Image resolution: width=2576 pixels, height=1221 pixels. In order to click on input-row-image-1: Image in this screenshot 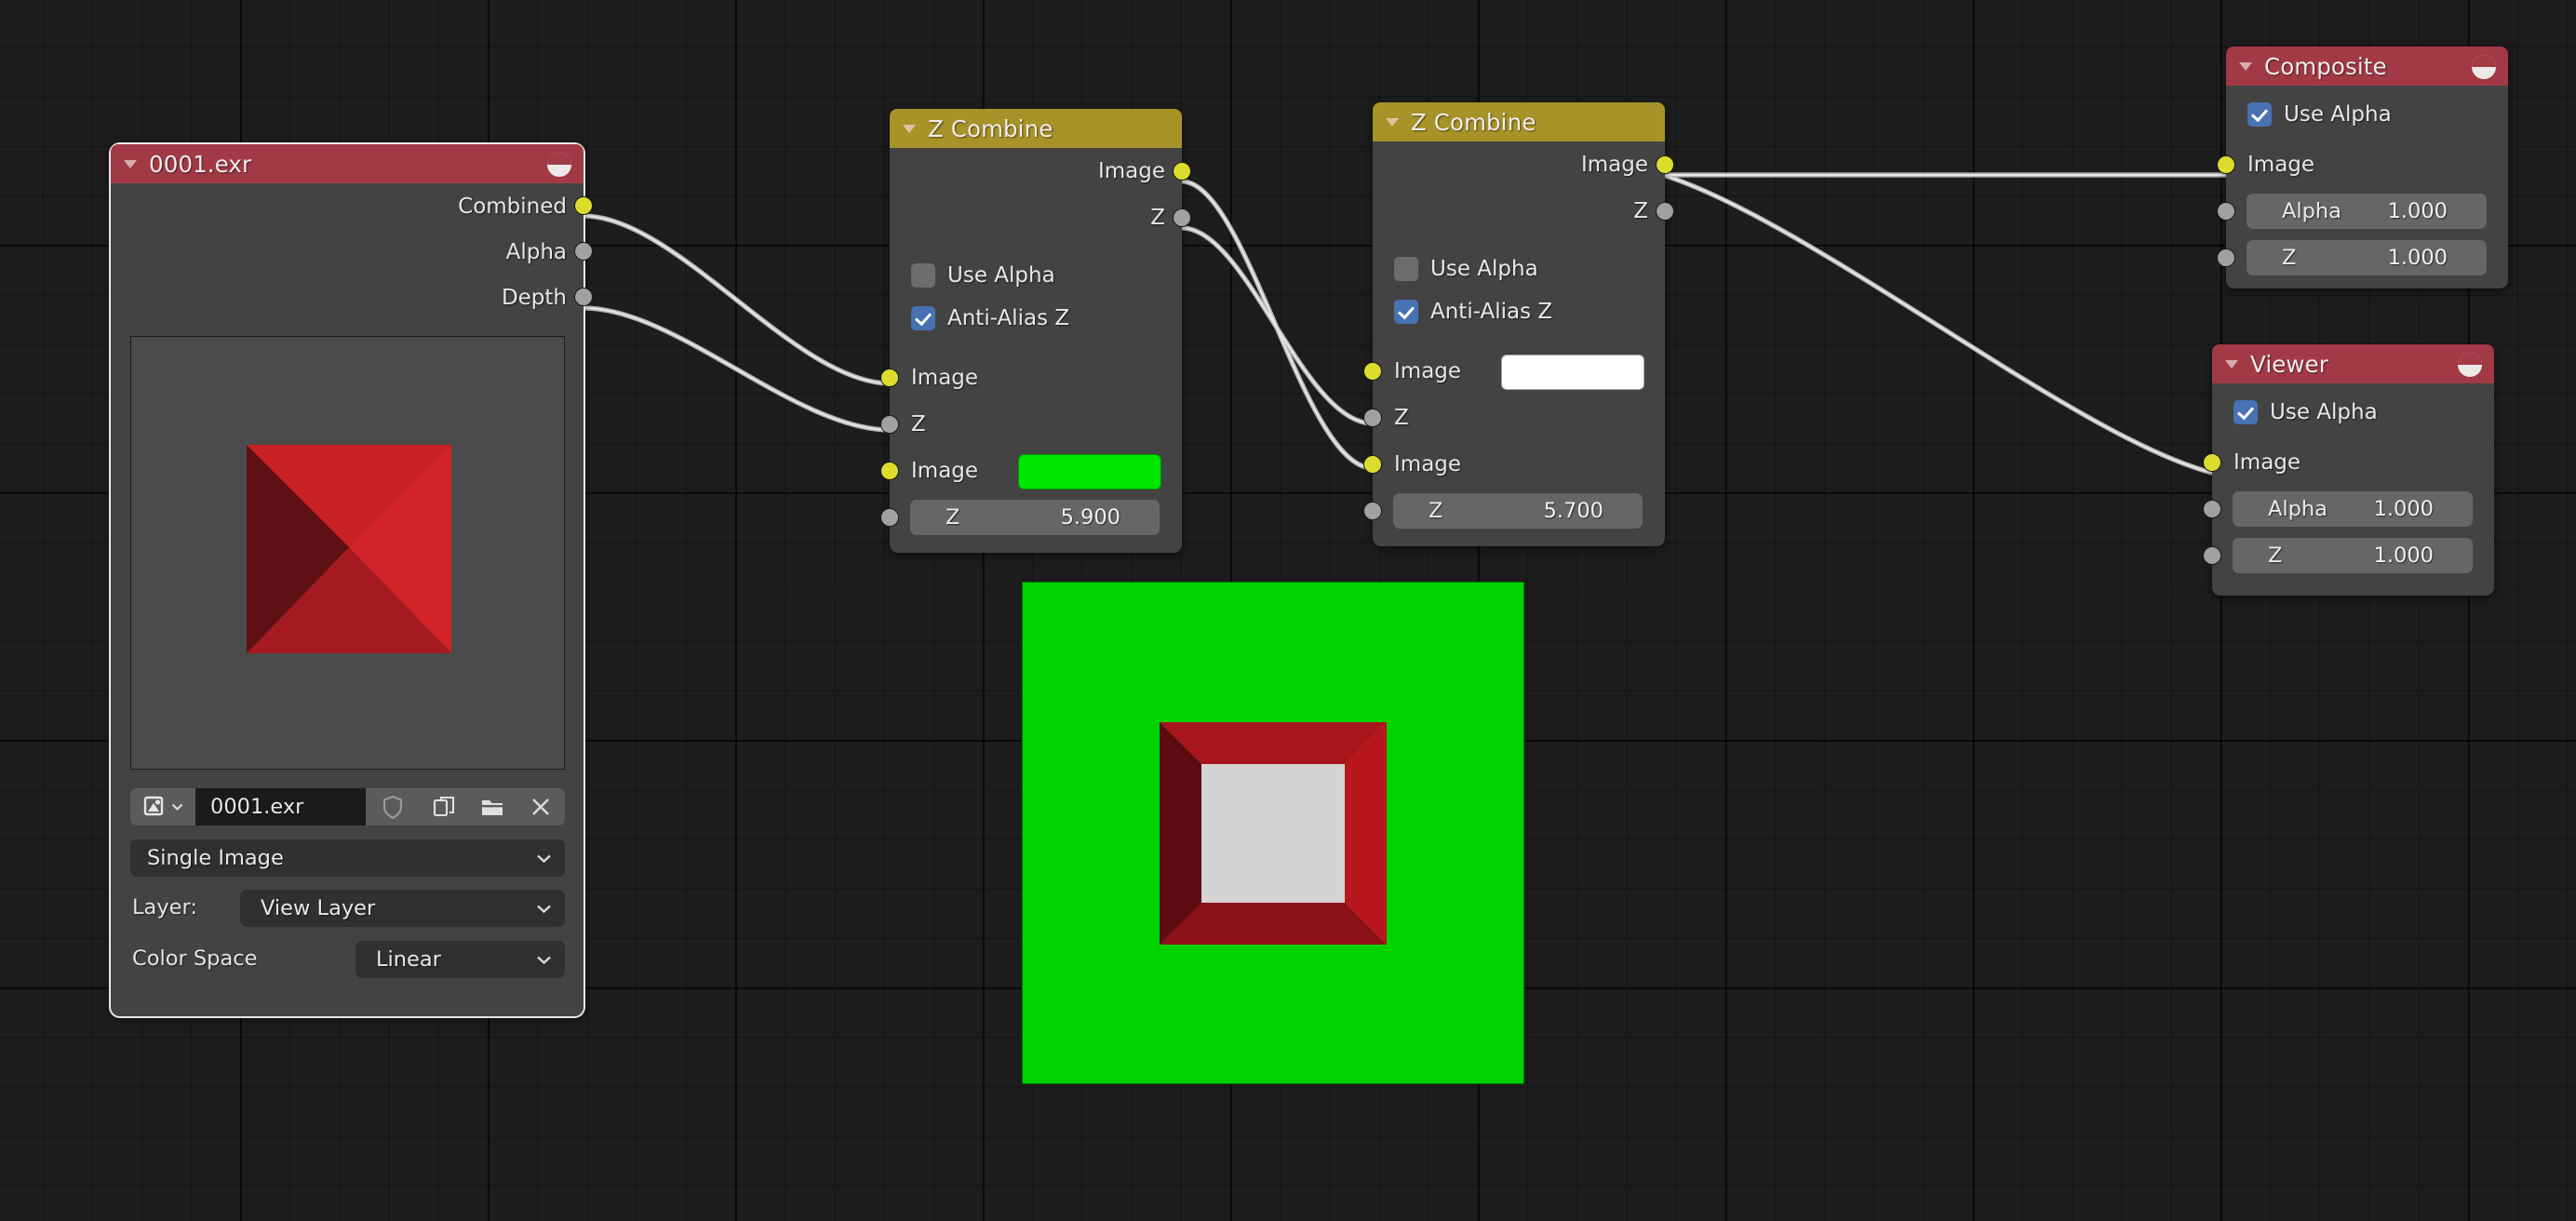, I will do `click(1031, 378)`.